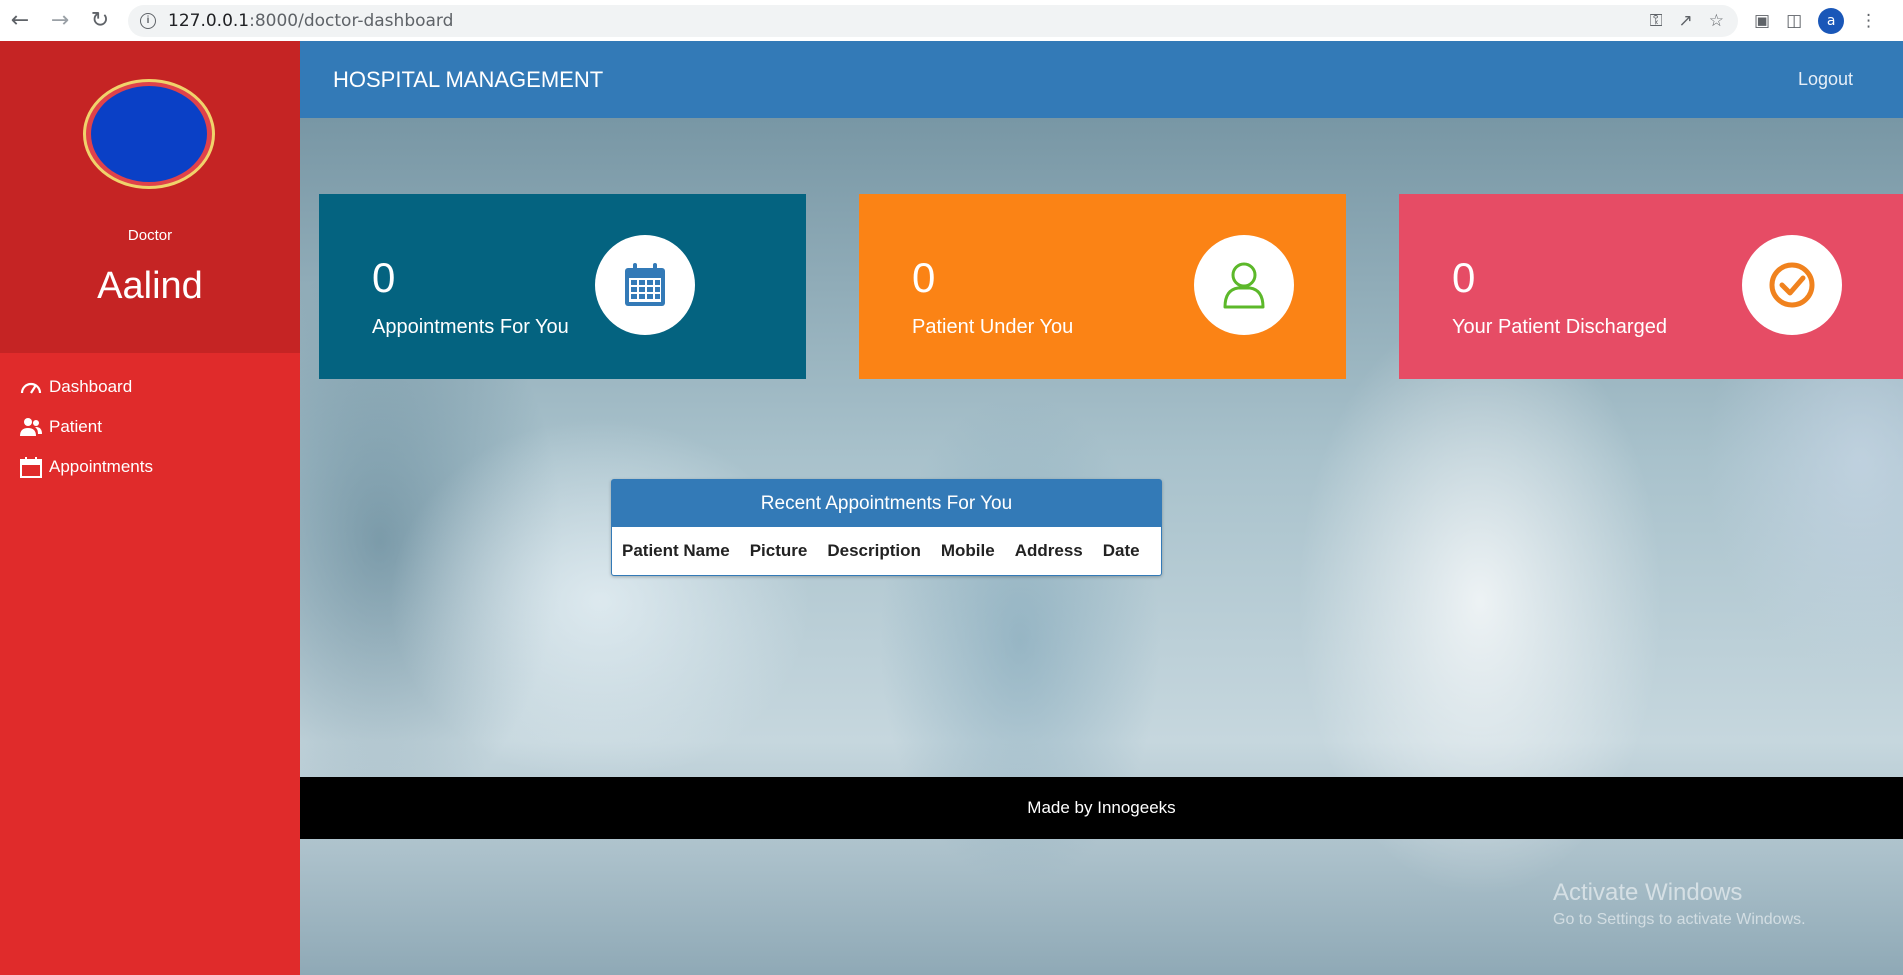 This screenshot has width=1903, height=975. I want to click on brand-title: HOSPITAL MANAGEMENT, so click(468, 80).